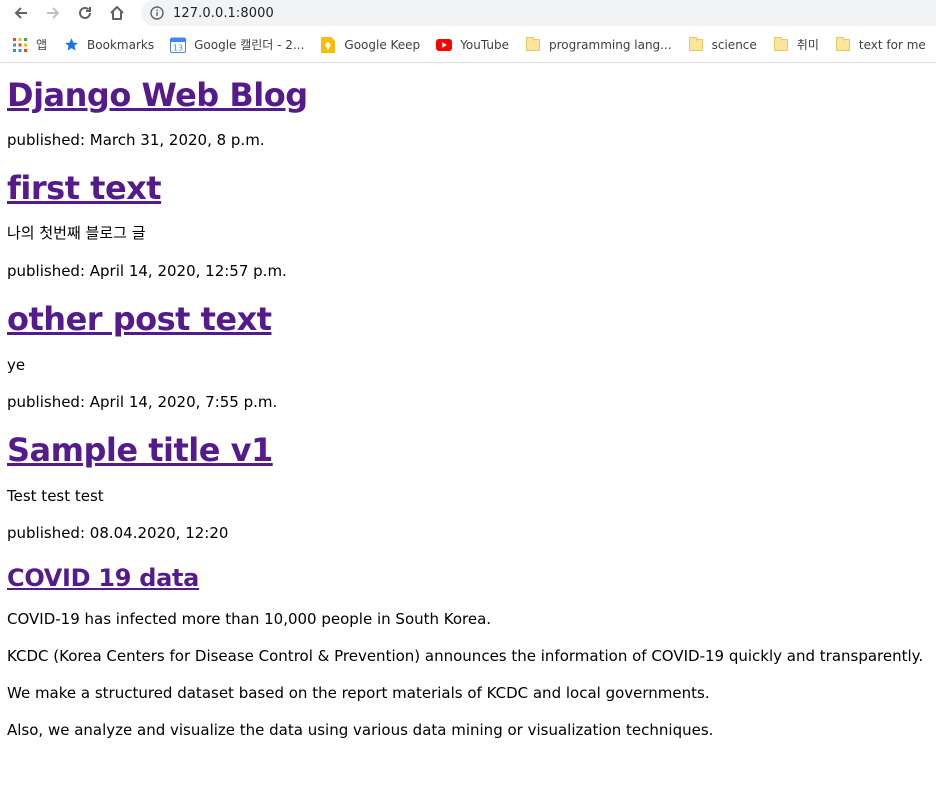 This screenshot has width=936, height=805. Describe the element at coordinates (139, 319) in the screenshot. I see `post-title-link: other post text` at that location.